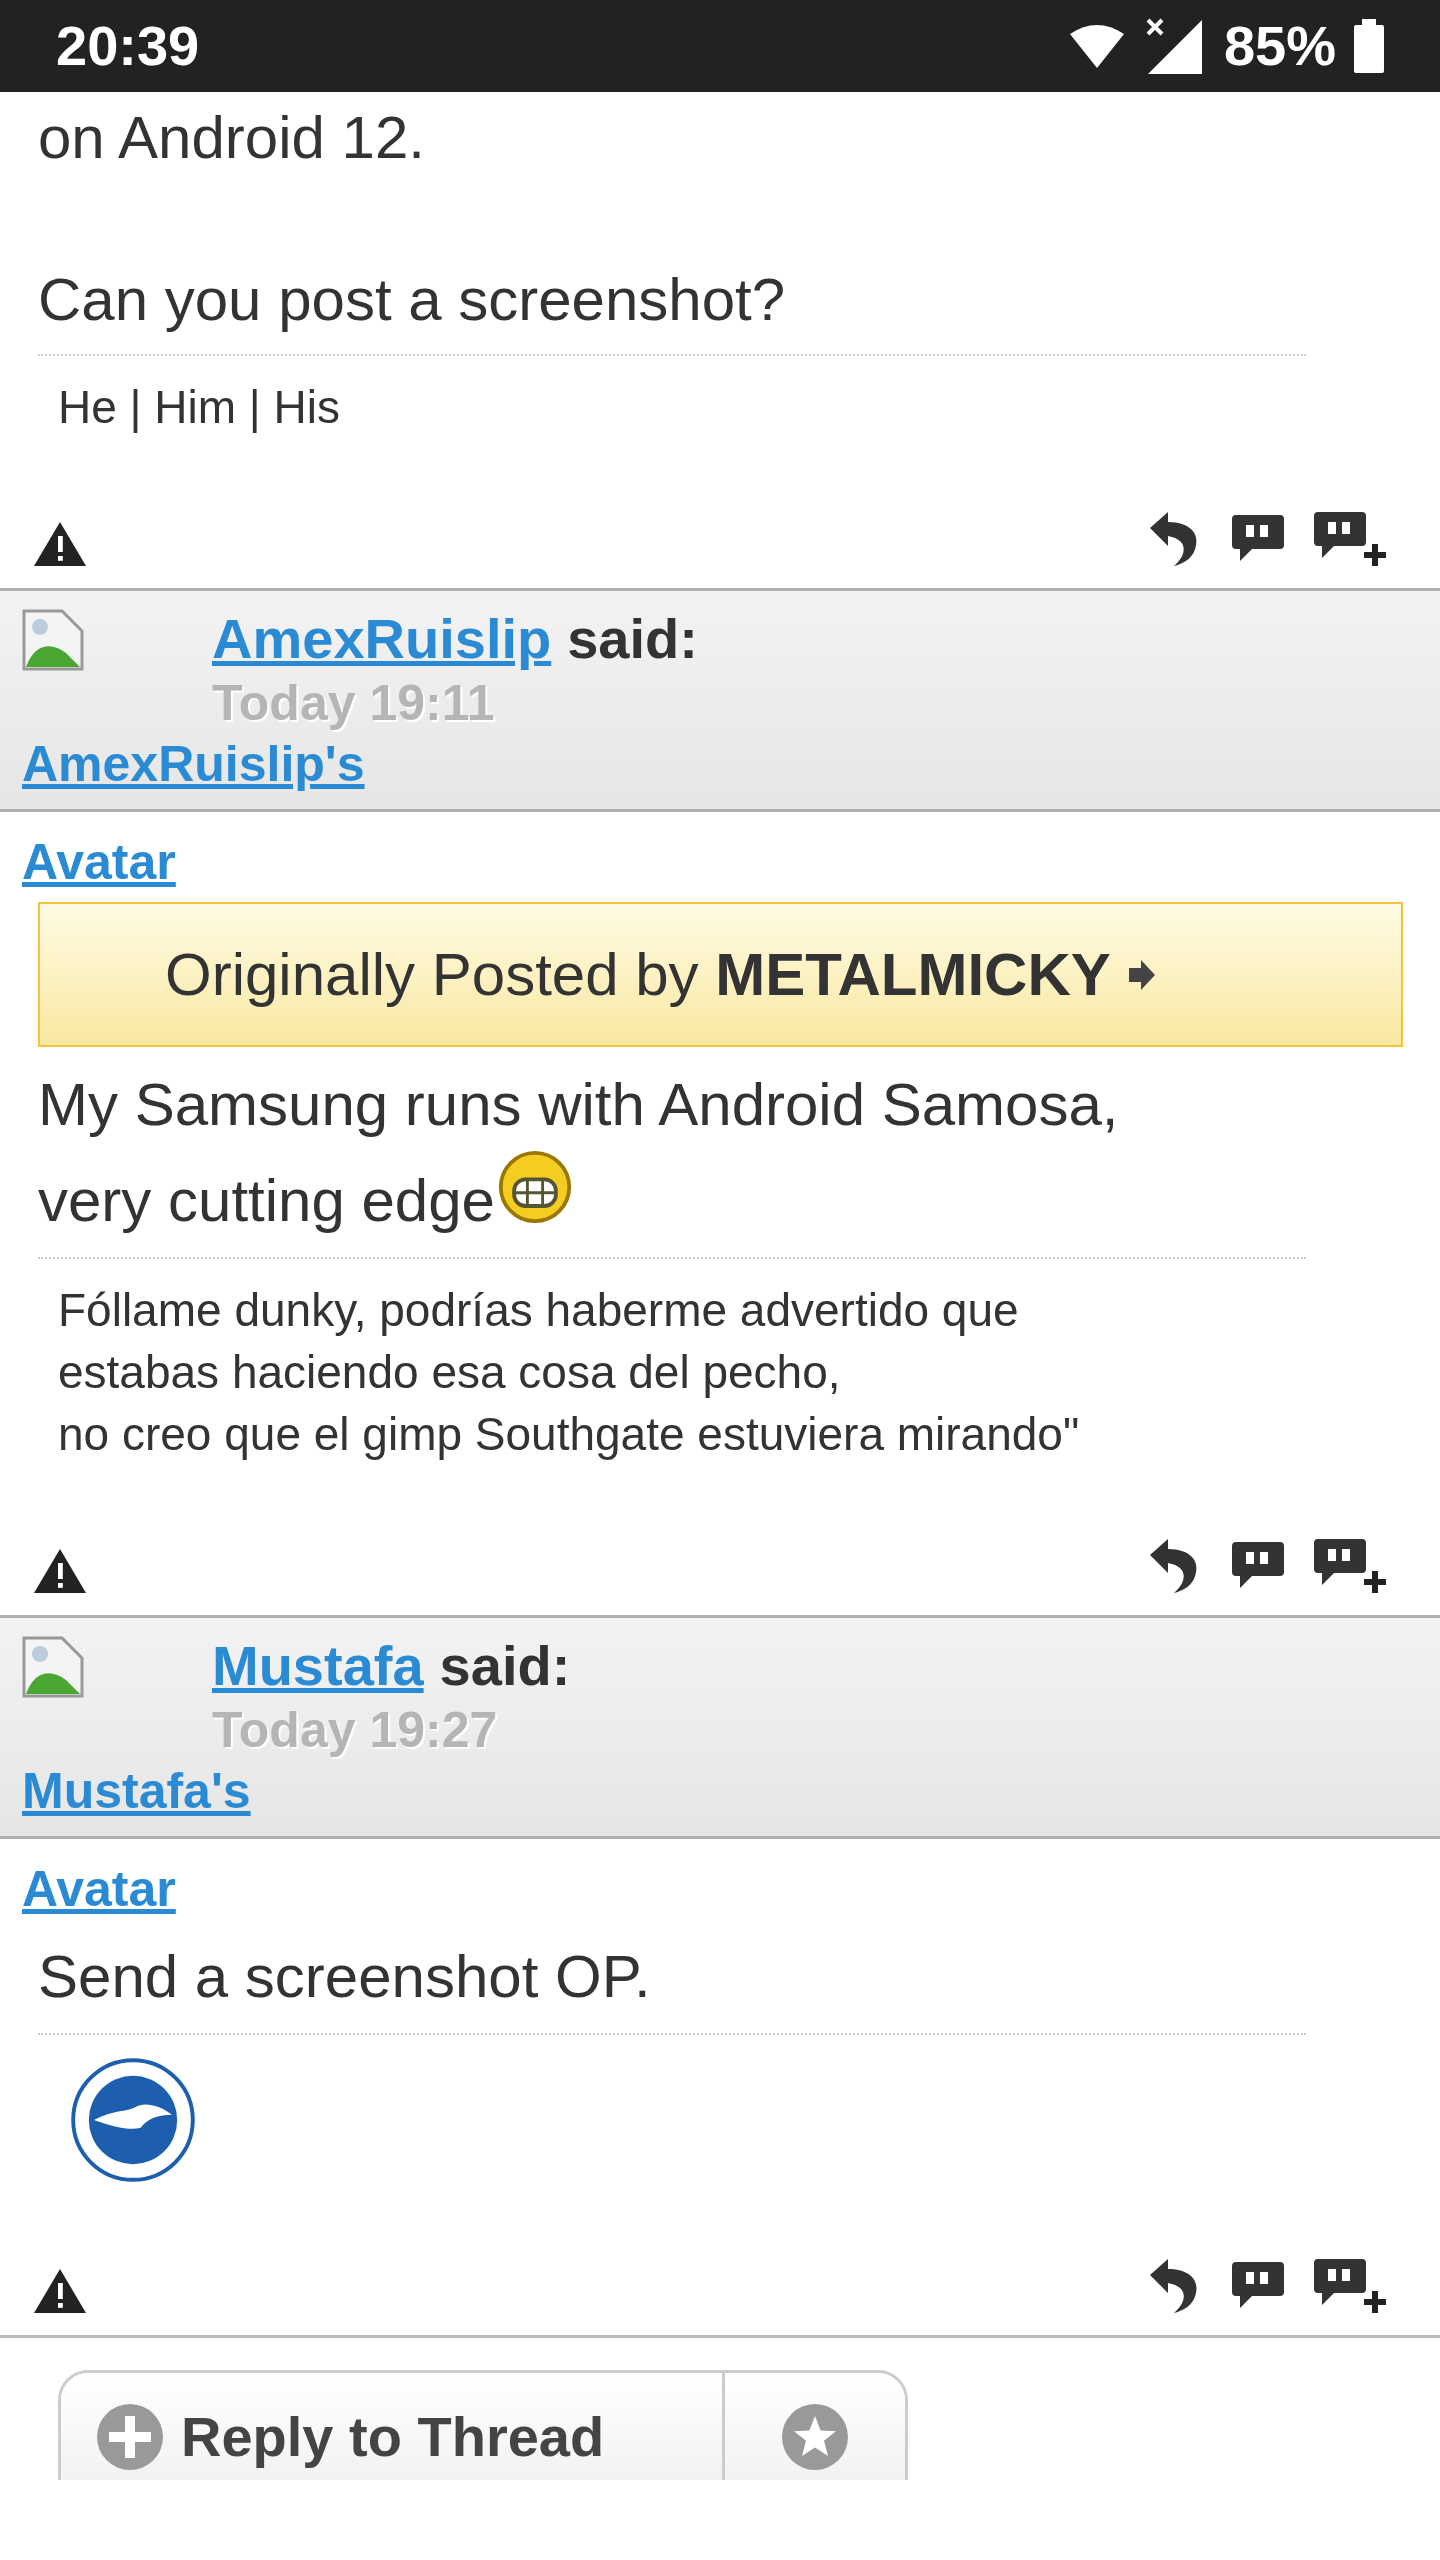 The width and height of the screenshot is (1440, 2560). I want to click on quote-attribution: Originally Posted by METALMICKY, so click(638, 974).